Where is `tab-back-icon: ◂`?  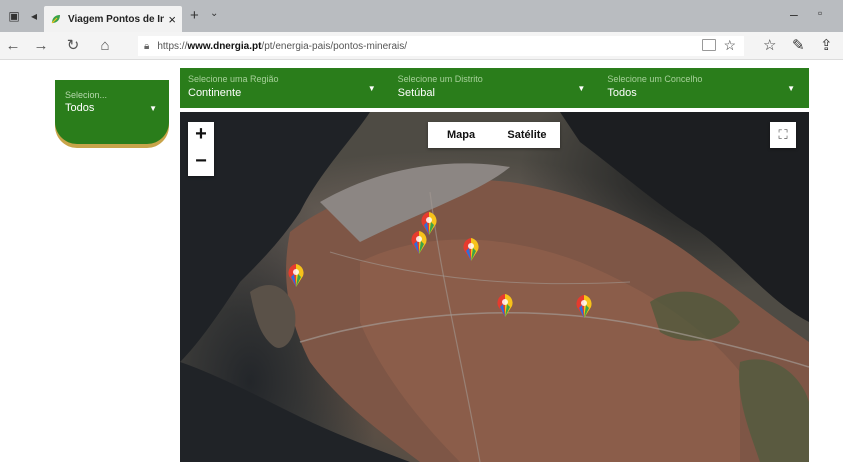 tab-back-icon: ◂ is located at coordinates (34, 16).